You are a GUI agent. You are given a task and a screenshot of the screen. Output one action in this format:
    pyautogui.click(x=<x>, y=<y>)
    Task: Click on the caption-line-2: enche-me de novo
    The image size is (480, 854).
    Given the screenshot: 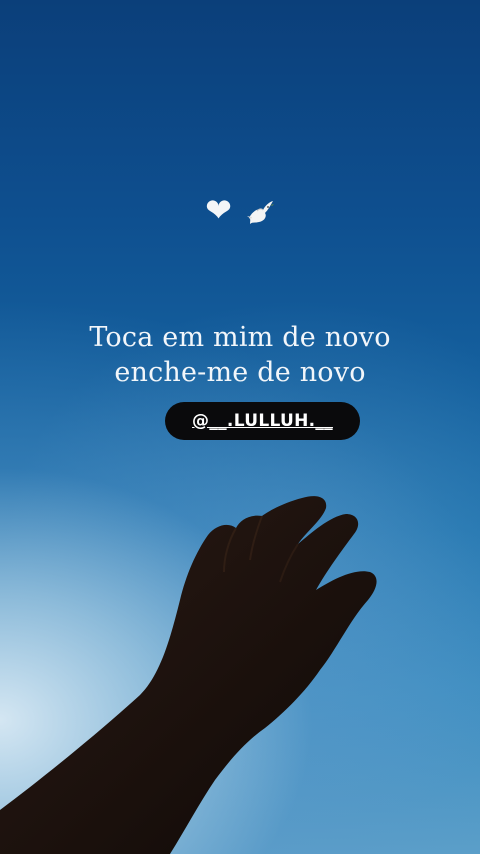 What is the action you would take?
    pyautogui.click(x=240, y=372)
    